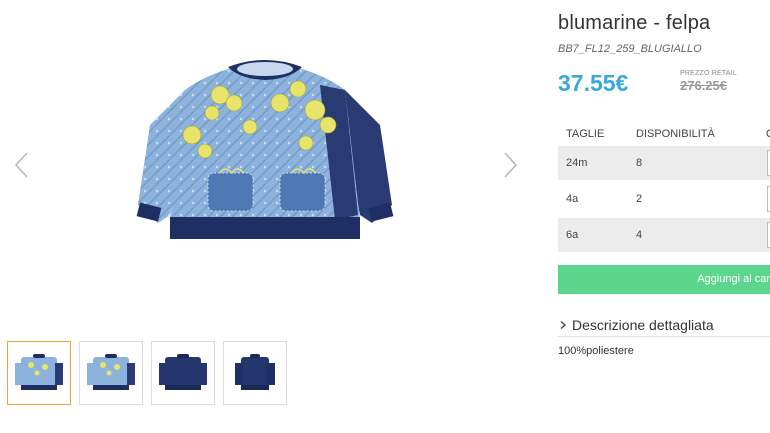 The height and width of the screenshot is (433, 770). I want to click on availability-value: 8, so click(639, 163).